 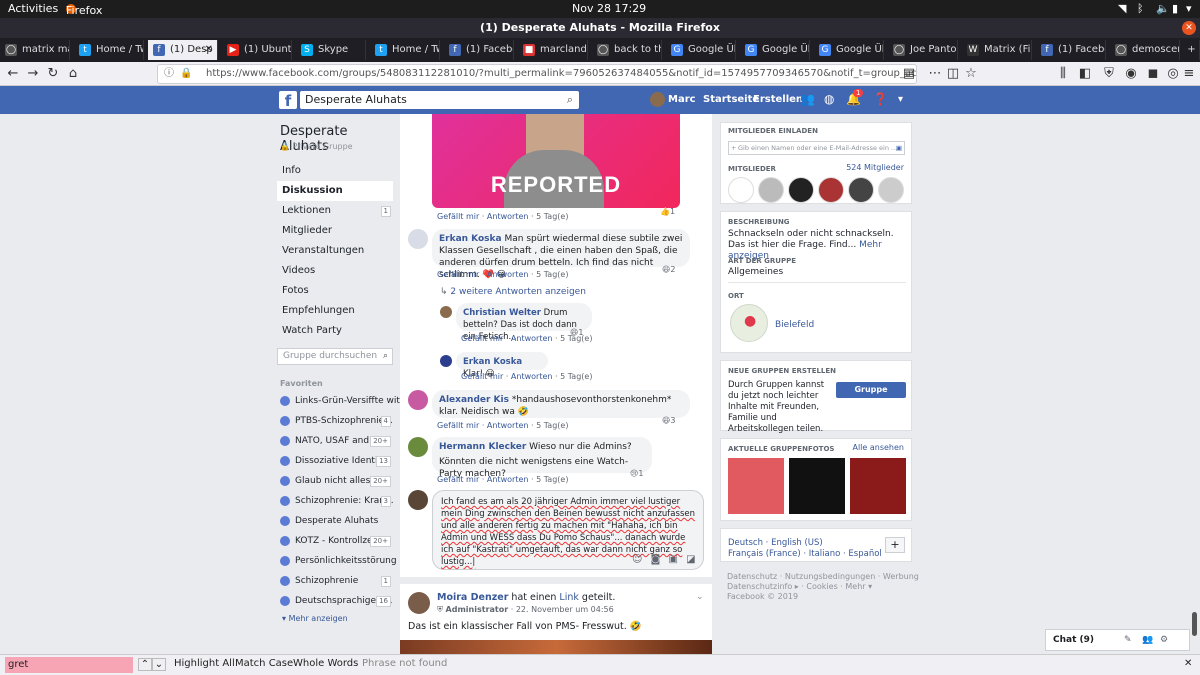 What do you see at coordinates (145, 664) in the screenshot?
I see `find-previous-icon: ⌃` at bounding box center [145, 664].